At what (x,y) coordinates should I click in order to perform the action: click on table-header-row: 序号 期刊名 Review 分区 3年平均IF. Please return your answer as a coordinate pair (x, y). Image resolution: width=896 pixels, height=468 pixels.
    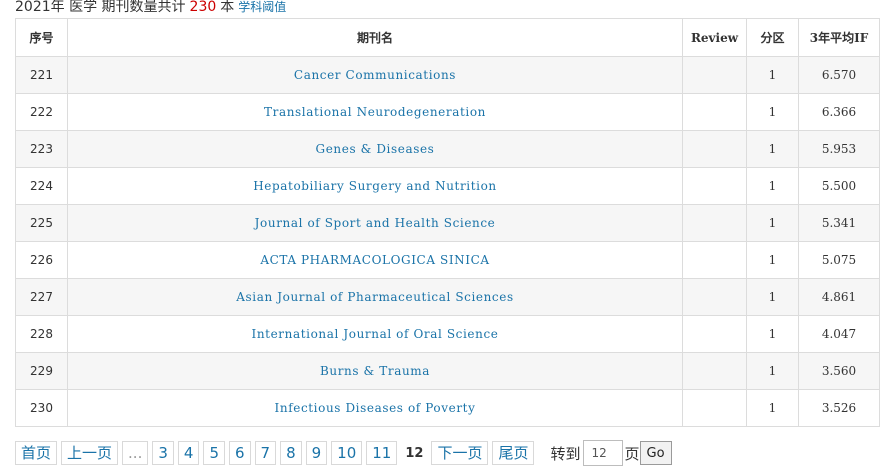
    Looking at the image, I should click on (447, 37).